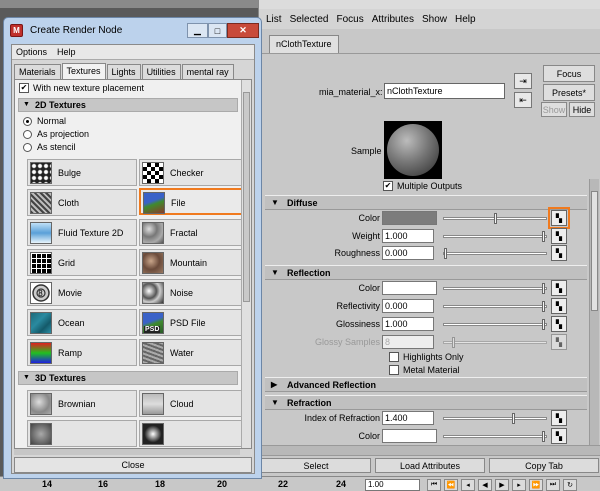  What do you see at coordinates (194, 232) in the screenshot?
I see `node-fractal: Fractal` at bounding box center [194, 232].